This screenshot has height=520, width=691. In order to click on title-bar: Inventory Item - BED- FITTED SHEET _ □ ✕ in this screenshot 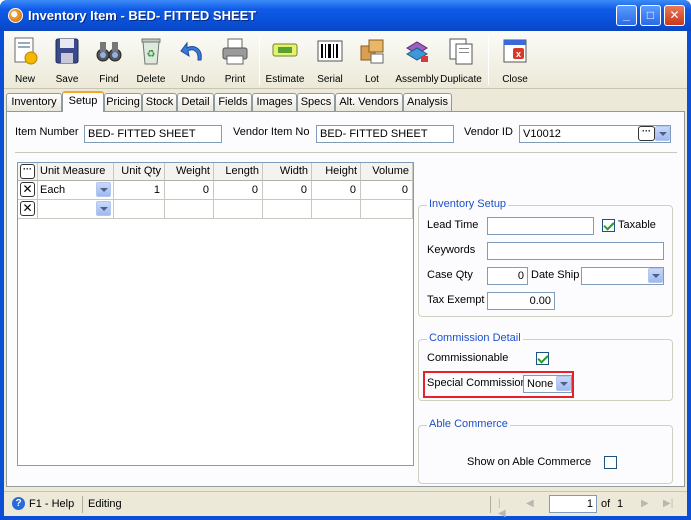, I will do `click(345, 15)`.